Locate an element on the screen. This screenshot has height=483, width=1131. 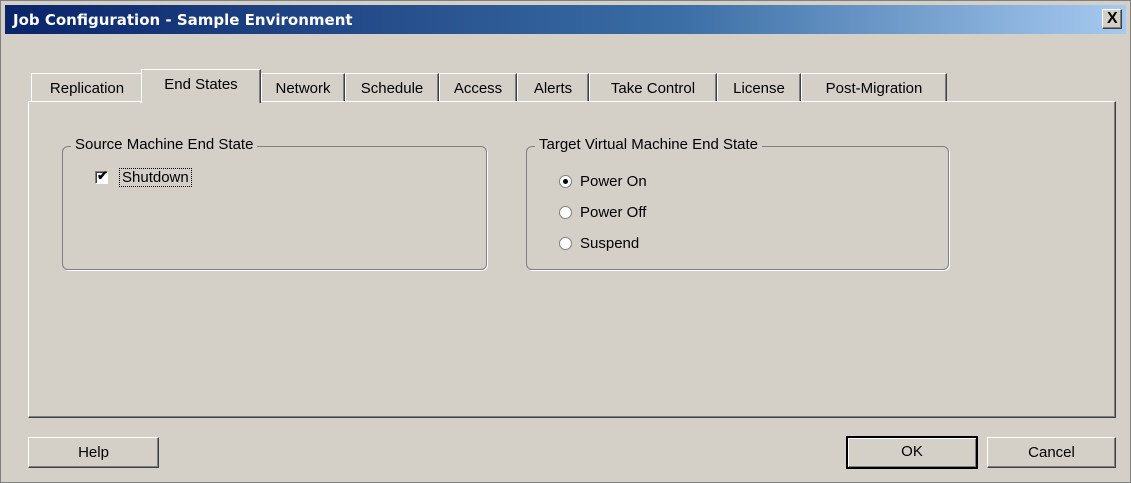
help-button: Help is located at coordinates (93, 452).